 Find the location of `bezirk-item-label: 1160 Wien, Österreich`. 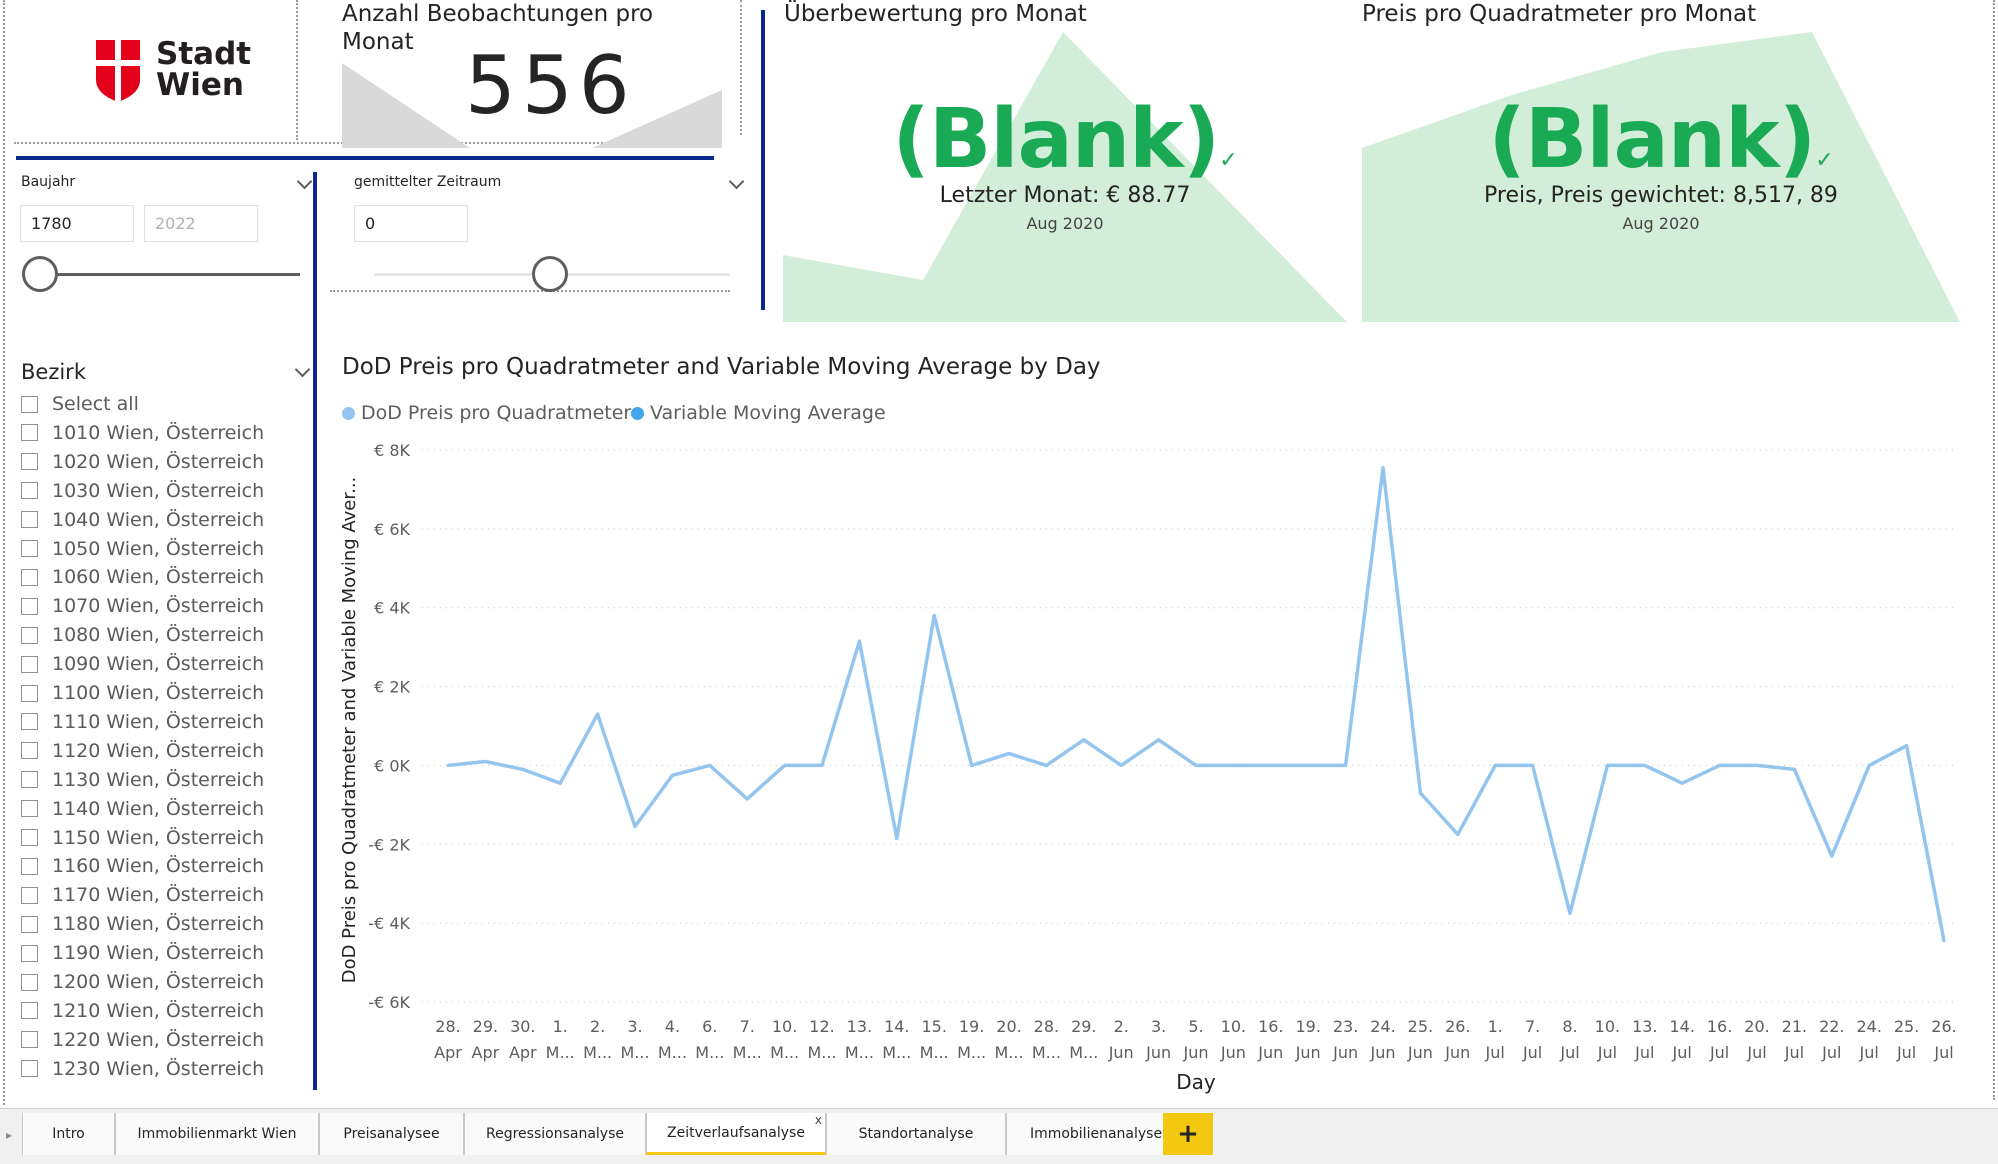

bezirk-item-label: 1160 Wien, Österreich is located at coordinates (158, 866).